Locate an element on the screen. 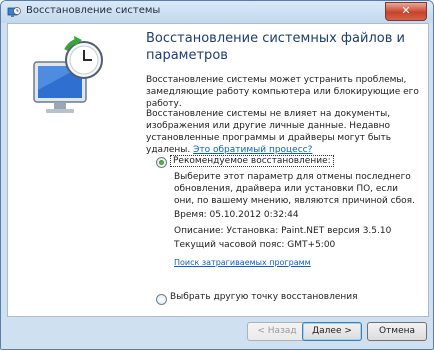 This screenshot has height=350, width=434. reversible-process-link: Это обратимый процесс? is located at coordinates (252, 150).